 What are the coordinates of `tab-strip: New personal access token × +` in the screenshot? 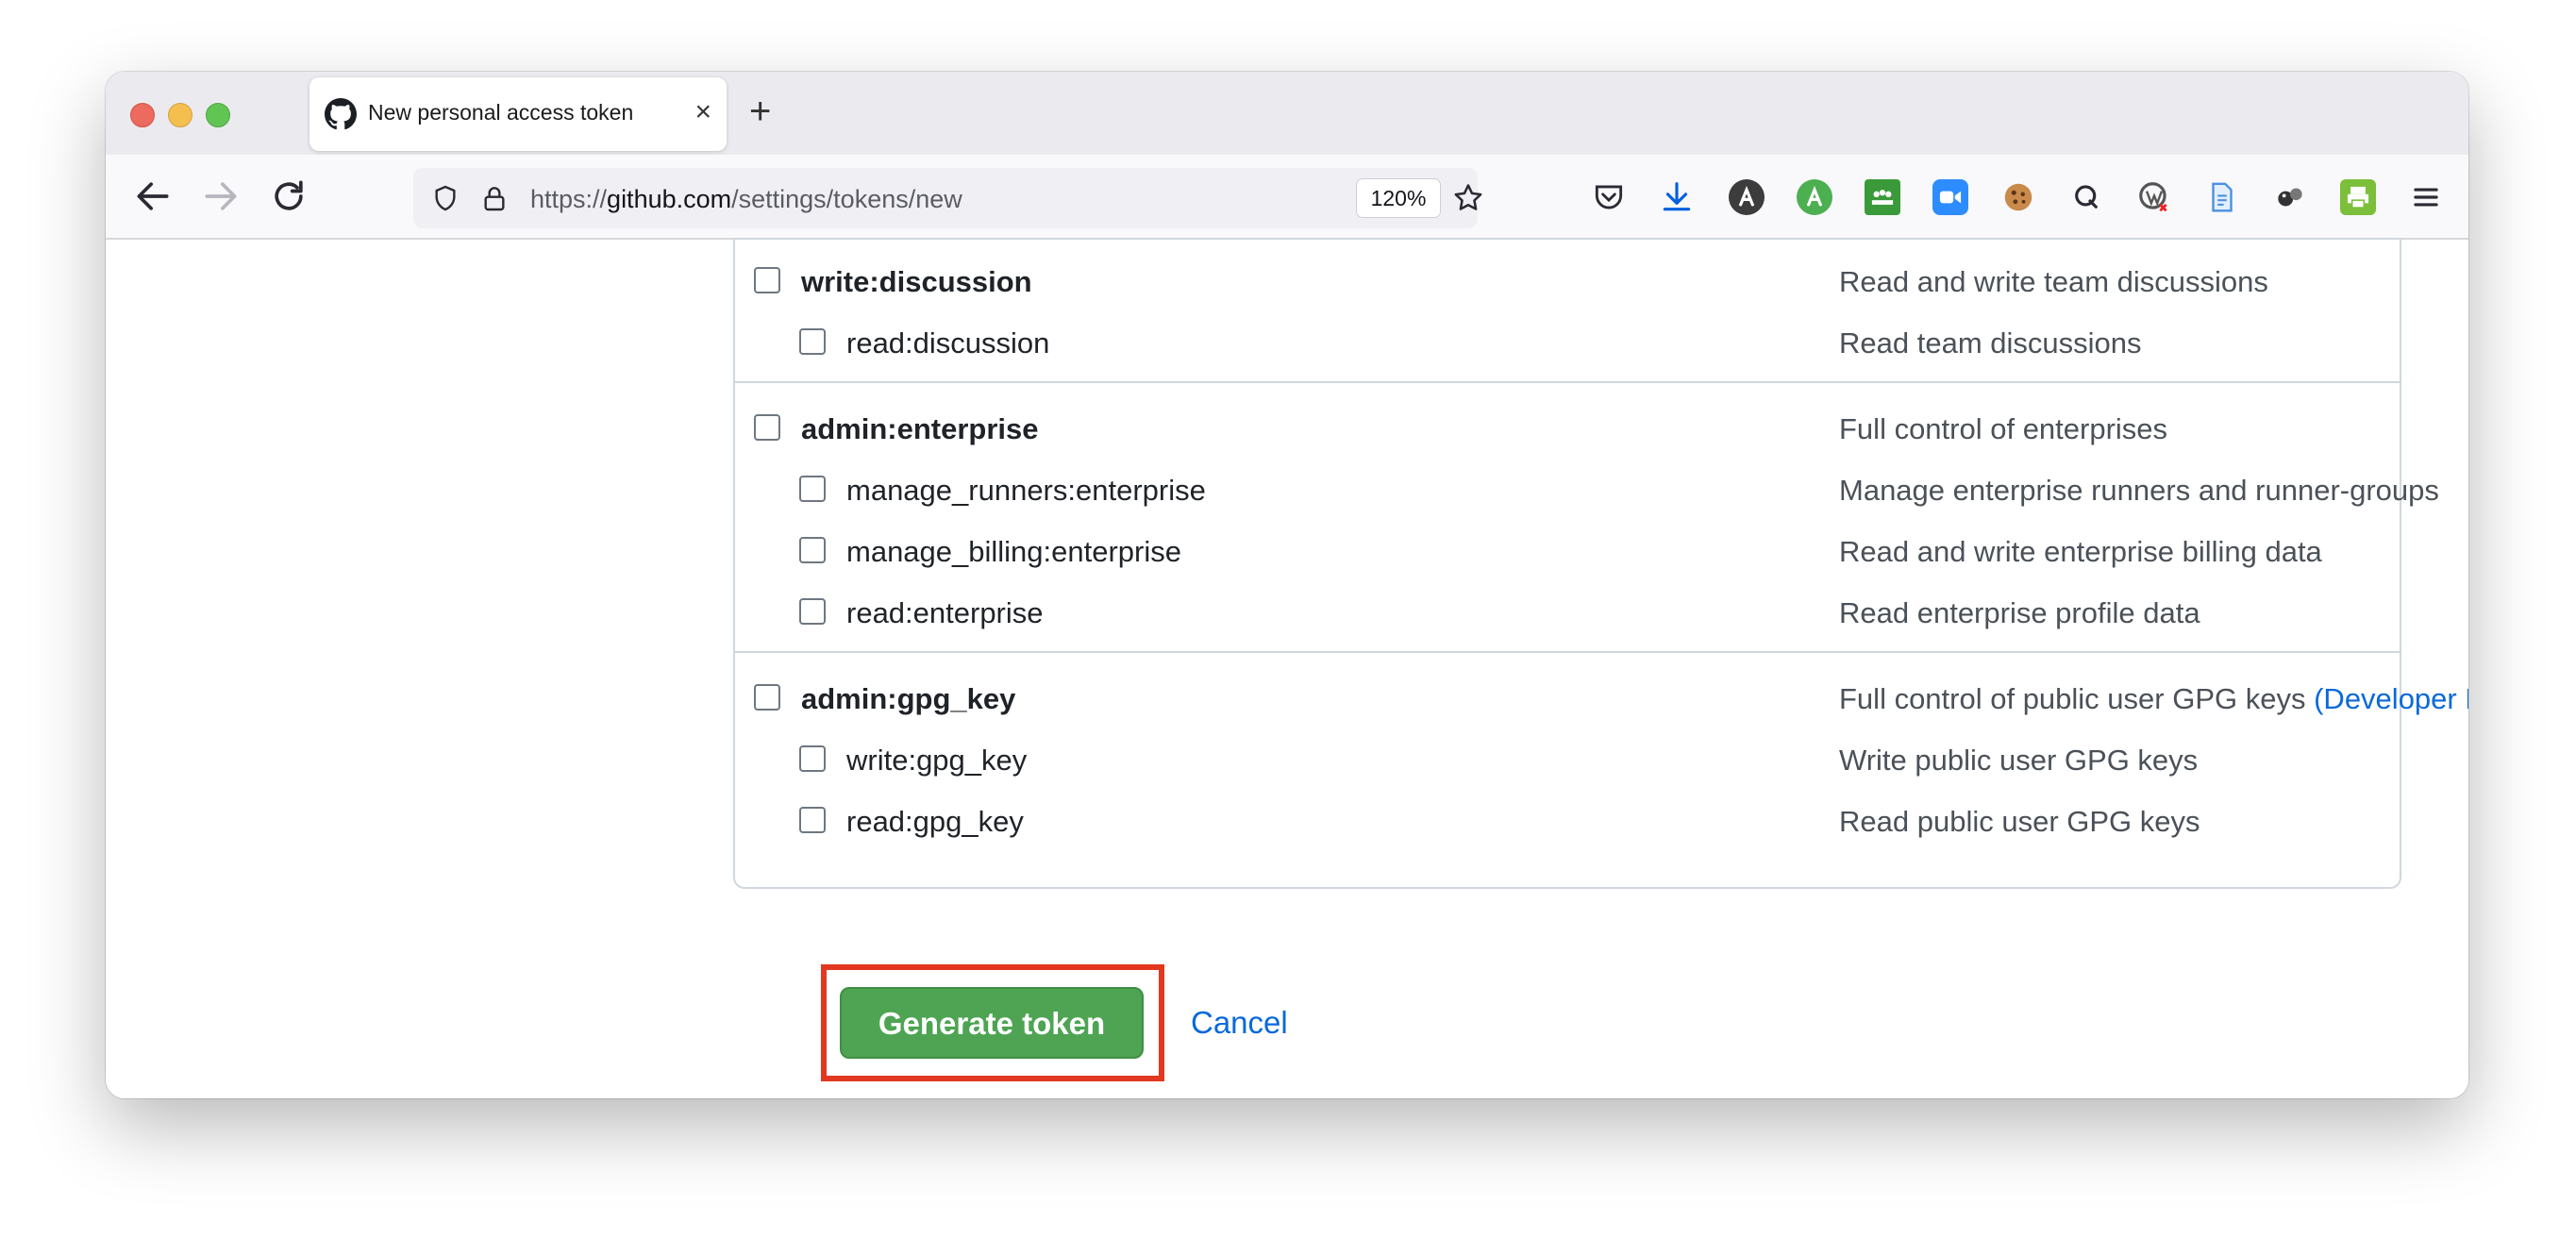 It's located at (1287, 113).